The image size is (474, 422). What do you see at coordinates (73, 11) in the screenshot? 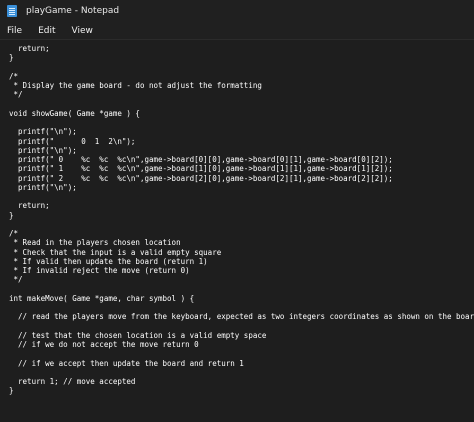
I see `window-title: playGame - Notepad` at bounding box center [73, 11].